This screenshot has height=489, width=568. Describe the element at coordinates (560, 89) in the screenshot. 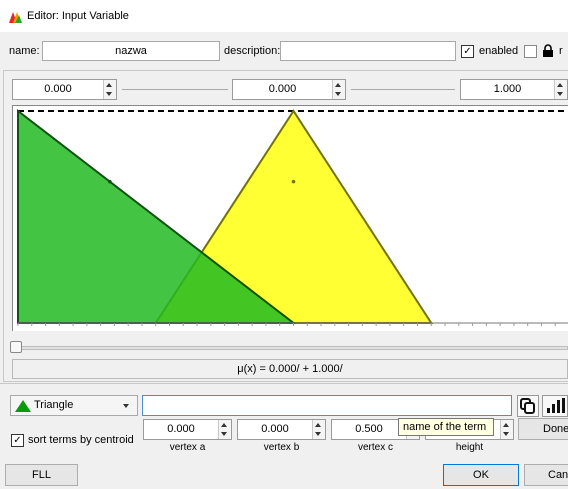

I see `range-max-arrows` at that location.